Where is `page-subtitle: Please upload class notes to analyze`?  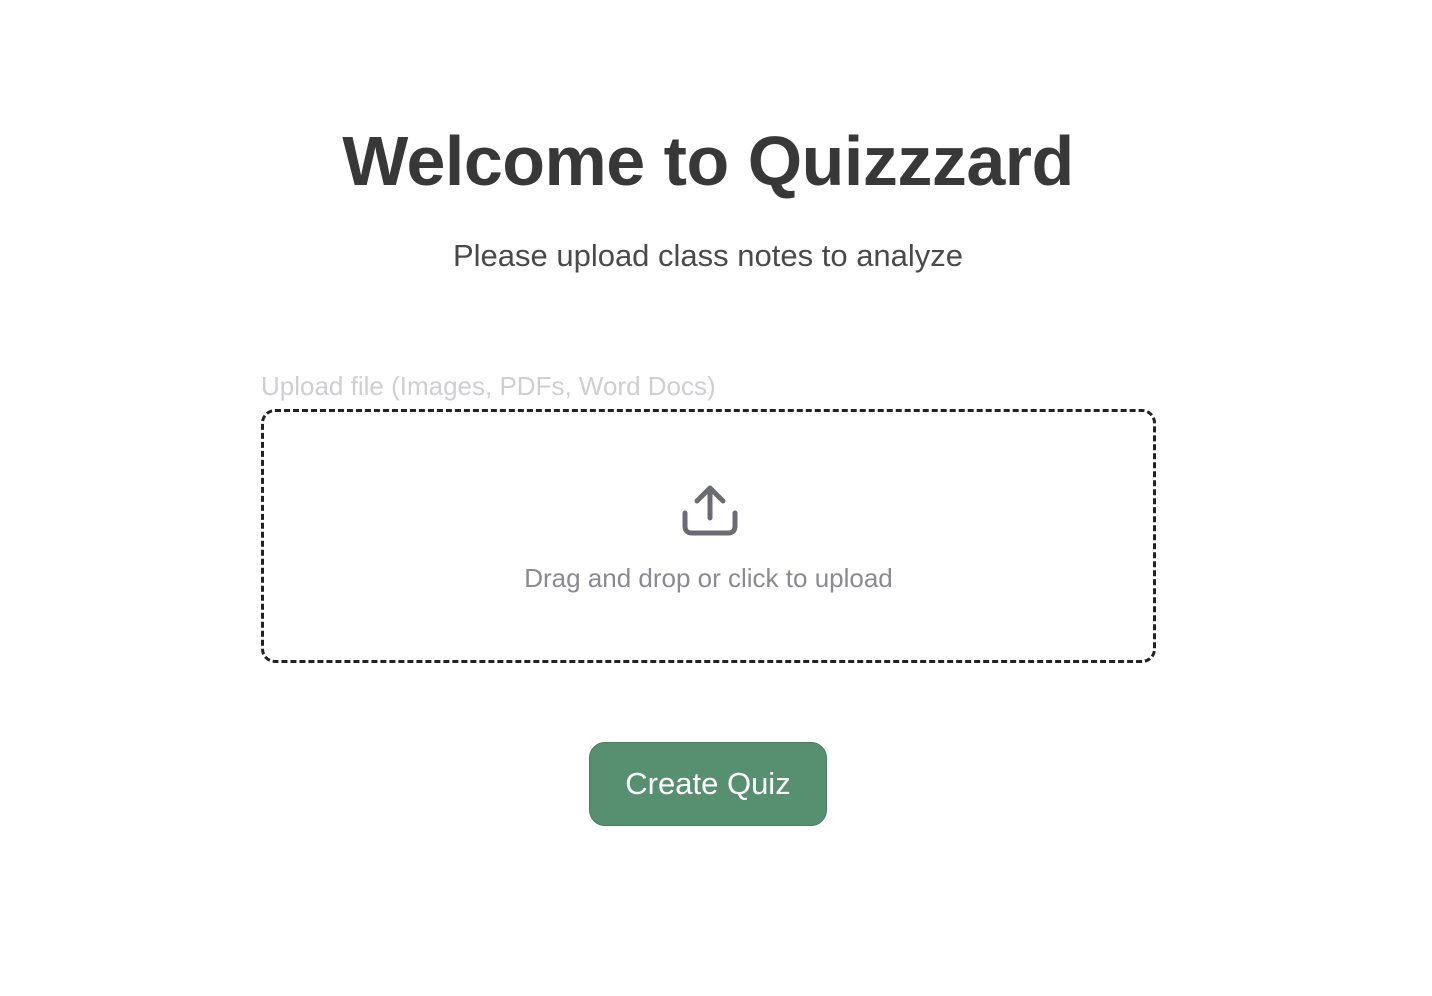 page-subtitle: Please upload class notes to analyze is located at coordinates (708, 255).